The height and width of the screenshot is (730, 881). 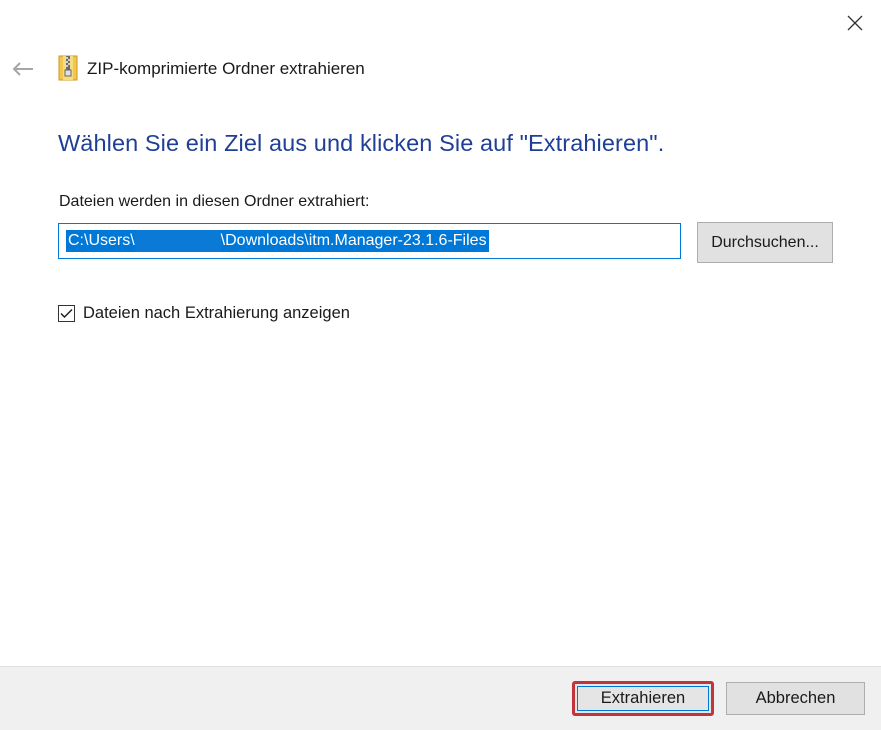 I want to click on checkmark-icon, so click(x=66, y=313).